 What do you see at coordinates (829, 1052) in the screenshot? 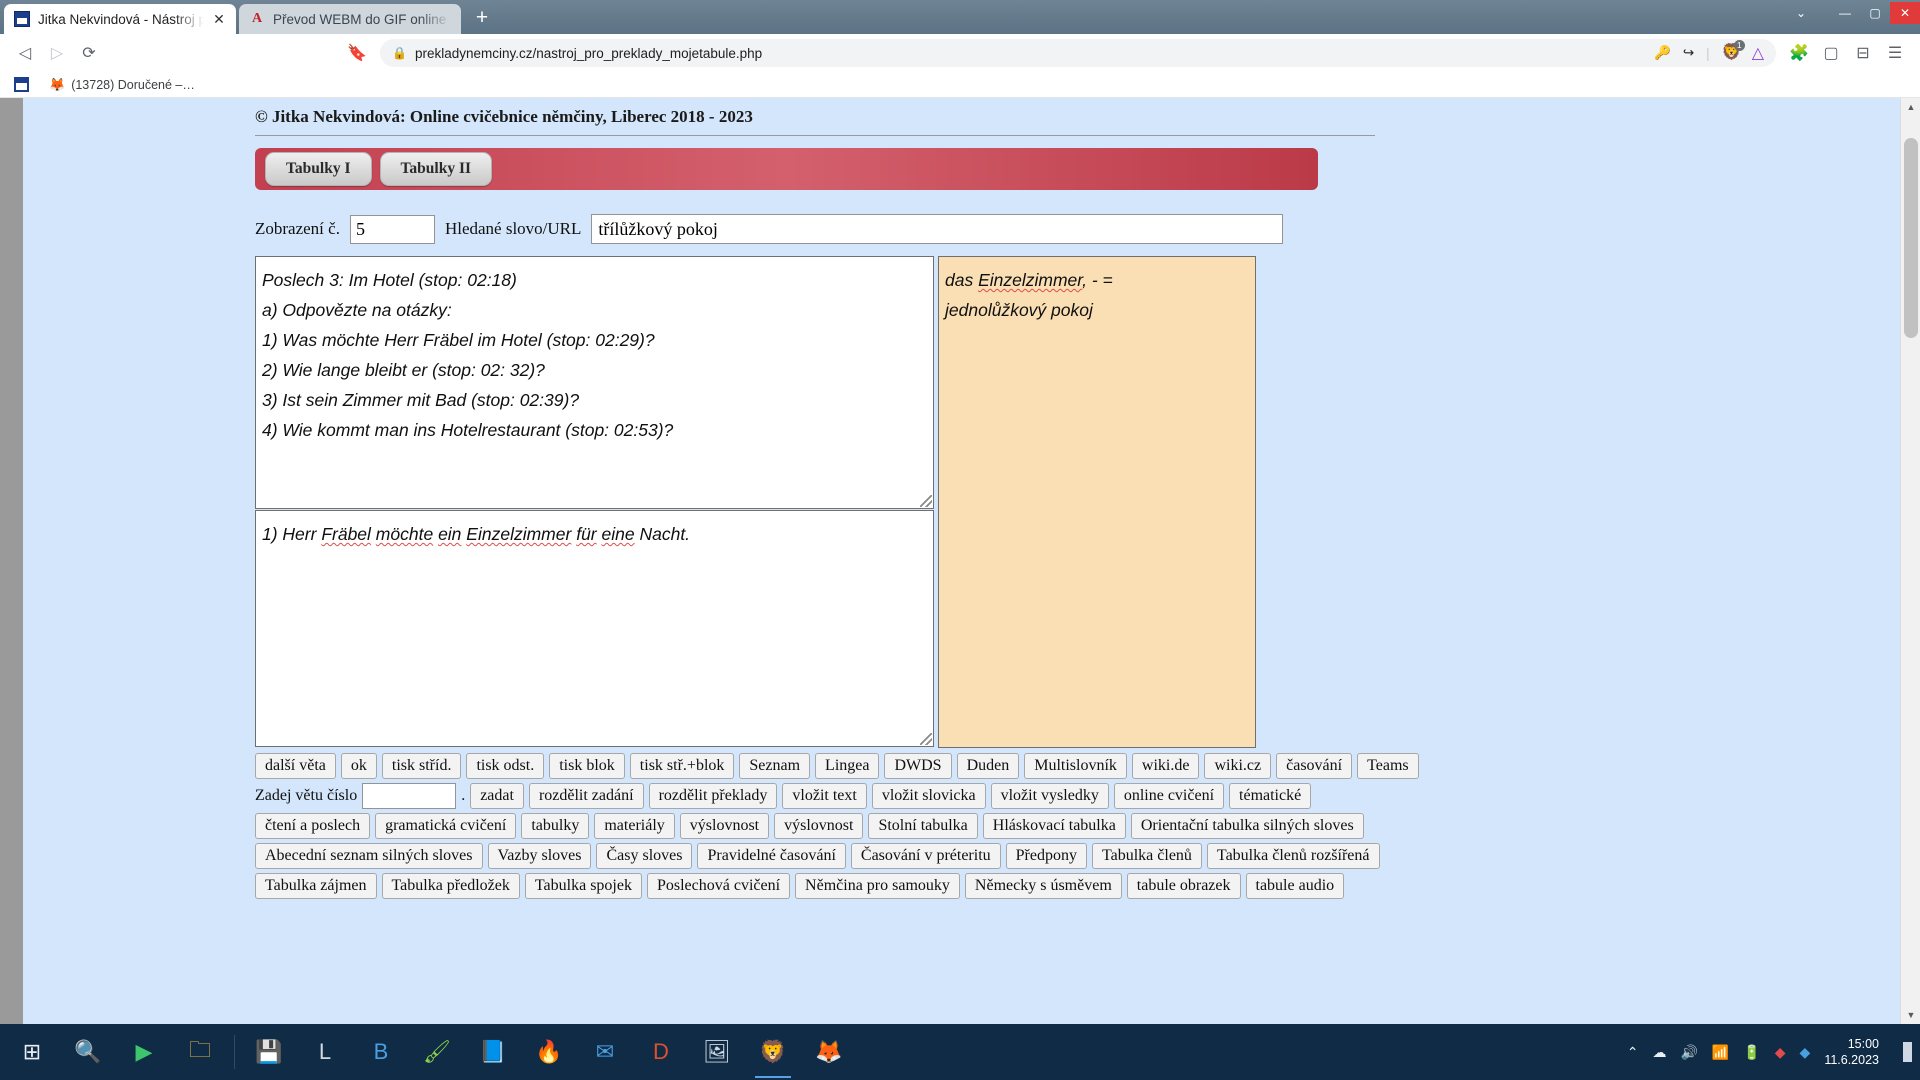
I see `firefox-icon: 🦊` at bounding box center [829, 1052].